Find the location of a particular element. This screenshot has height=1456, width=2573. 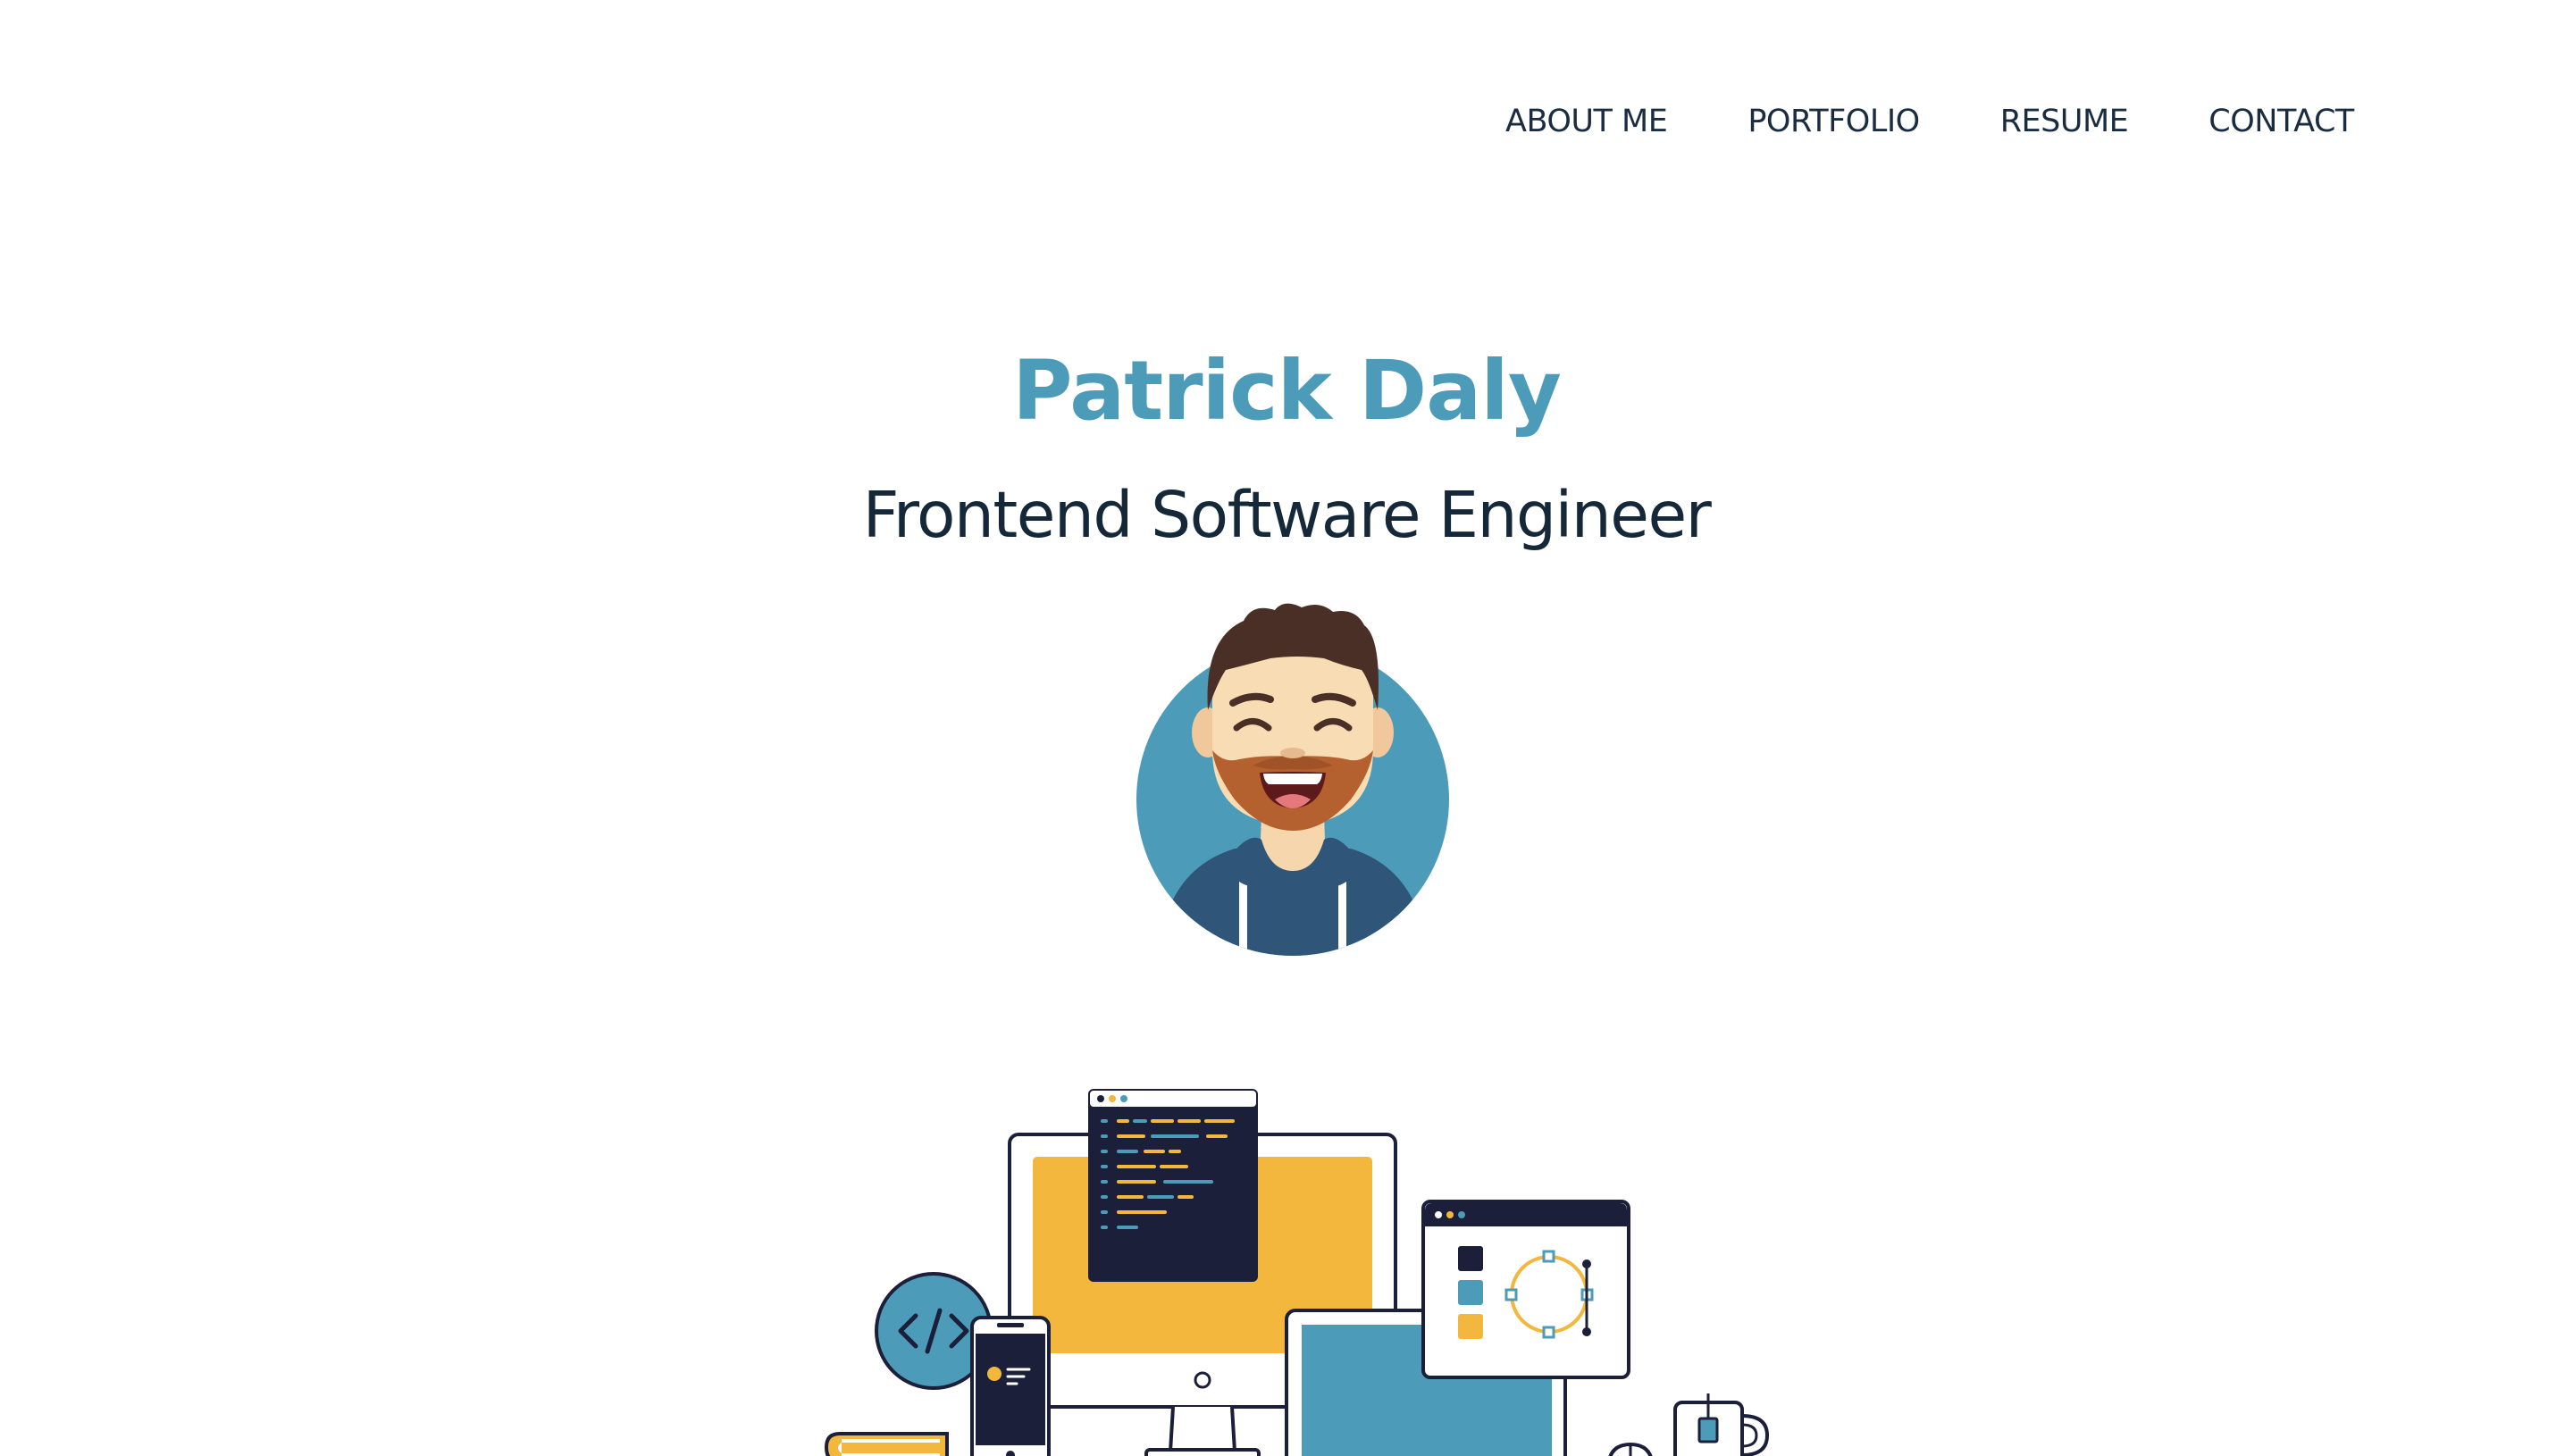

swatch-yellow is located at coordinates (1470, 1326).